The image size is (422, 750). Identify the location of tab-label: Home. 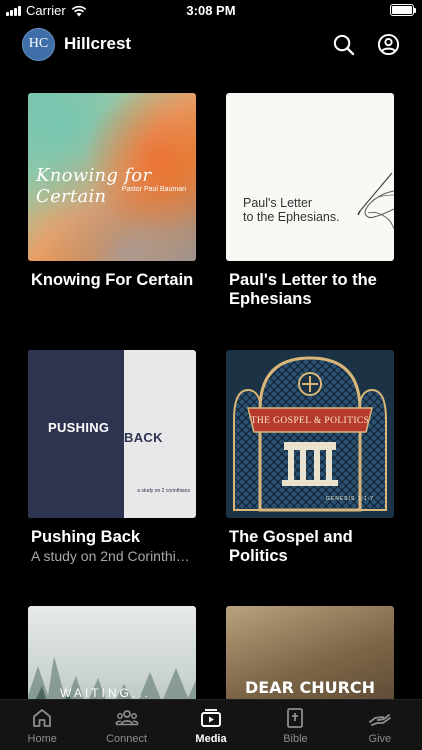
(42, 739).